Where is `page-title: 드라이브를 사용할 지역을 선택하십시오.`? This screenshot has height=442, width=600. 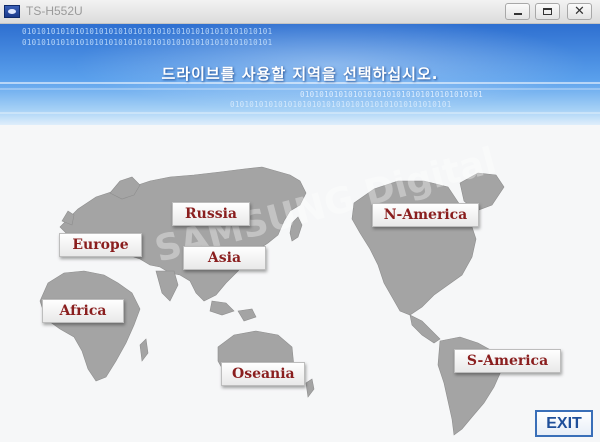 page-title: 드라이브를 사용할 지역을 선택하십시오. is located at coordinates (300, 74).